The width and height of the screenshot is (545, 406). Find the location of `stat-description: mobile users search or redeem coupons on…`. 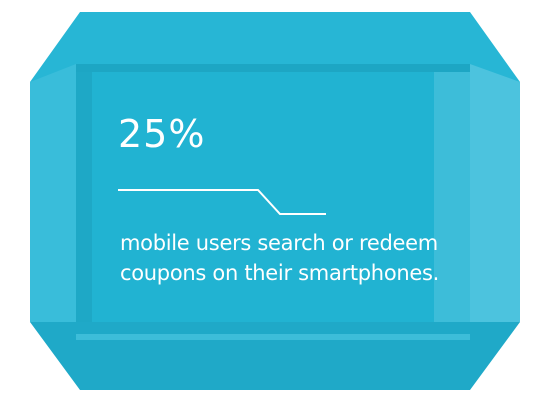

stat-description: mobile users search or redeem coupons on… is located at coordinates (280, 258).